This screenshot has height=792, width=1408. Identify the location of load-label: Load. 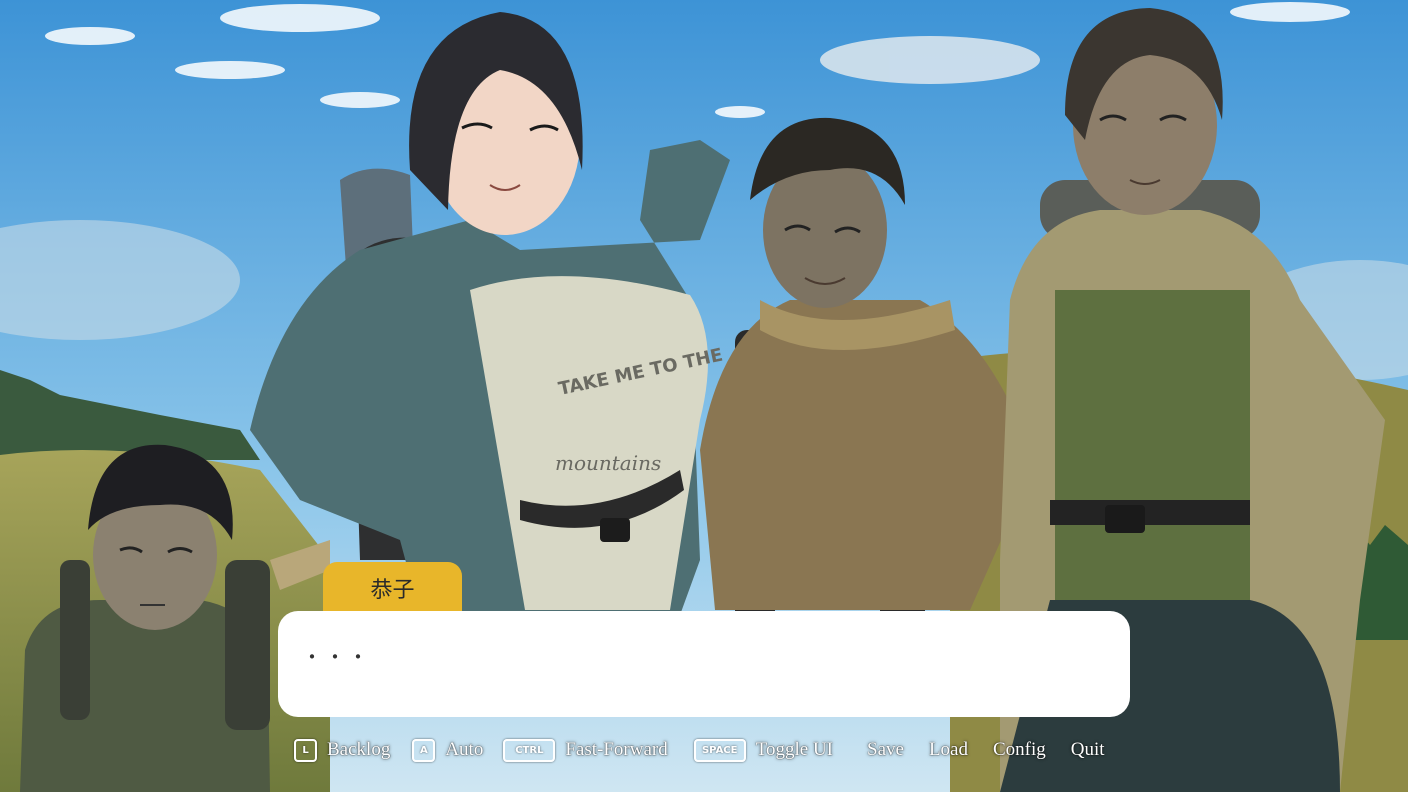
(948, 749).